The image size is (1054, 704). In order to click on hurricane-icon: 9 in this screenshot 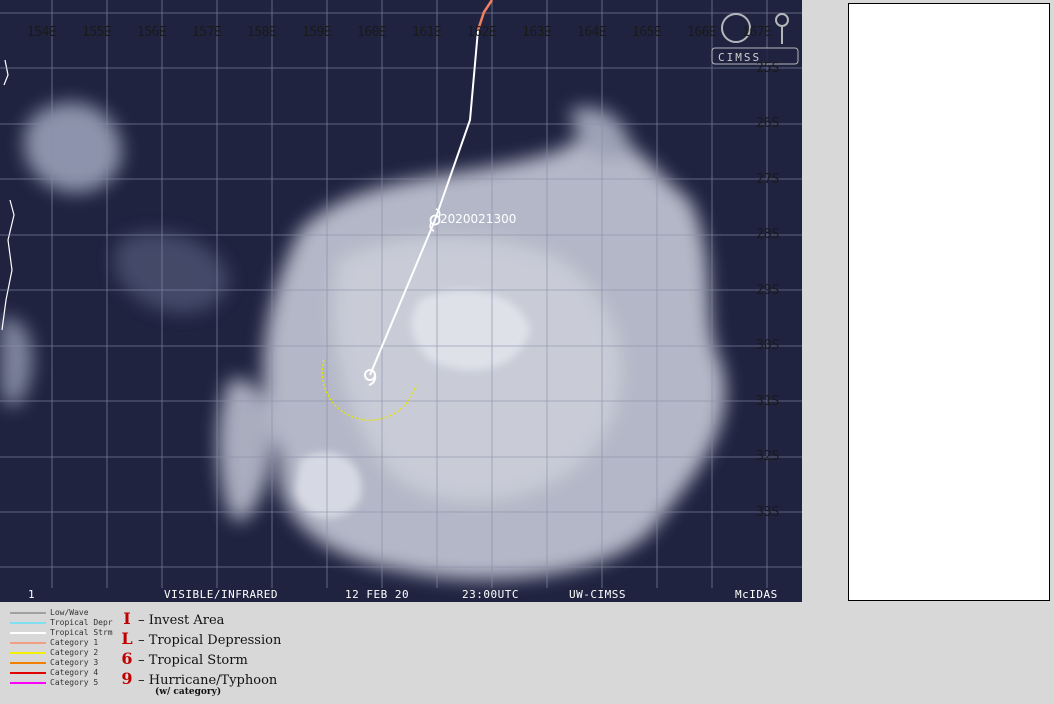, I will do `click(127, 678)`.